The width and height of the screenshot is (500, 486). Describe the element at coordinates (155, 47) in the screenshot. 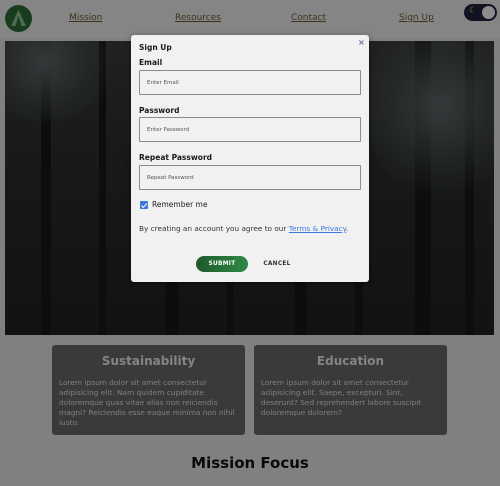

I see `modal-title: Sign Up` at that location.